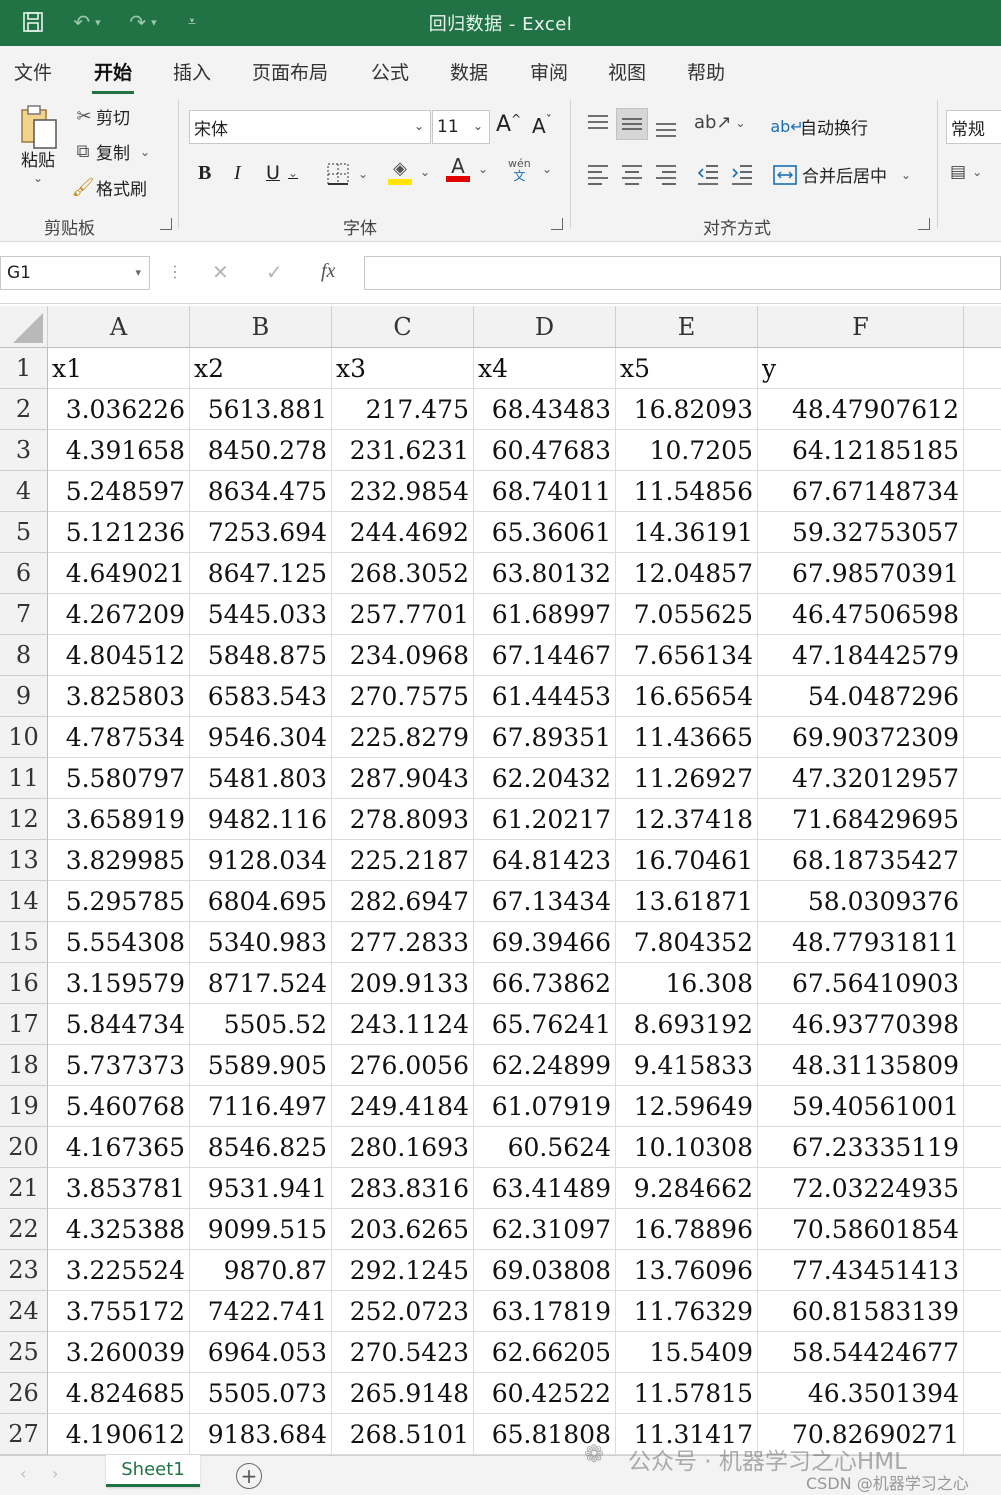 The width and height of the screenshot is (1001, 1495). Describe the element at coordinates (261, 1270) in the screenshot. I see `cell-b23: 9870.87` at that location.